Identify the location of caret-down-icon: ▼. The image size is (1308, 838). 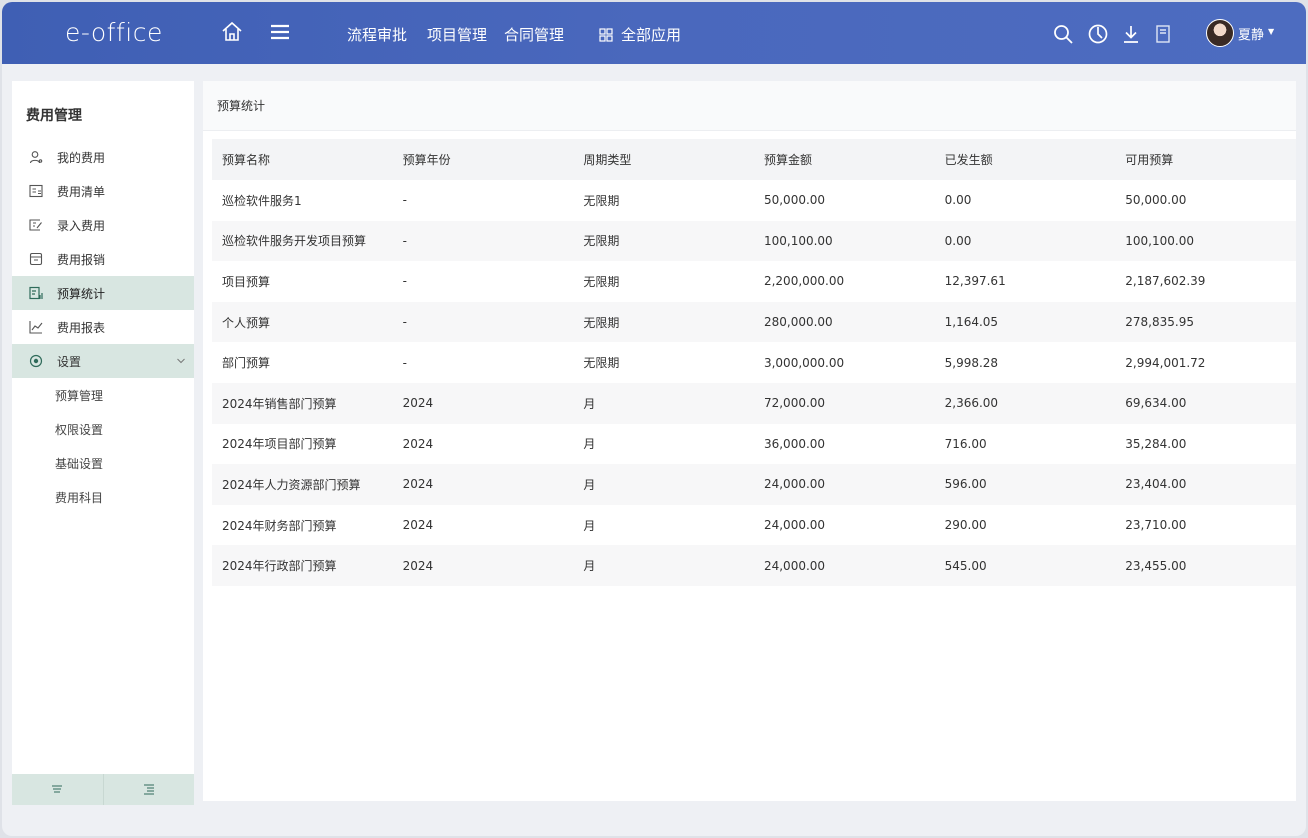
(1271, 31).